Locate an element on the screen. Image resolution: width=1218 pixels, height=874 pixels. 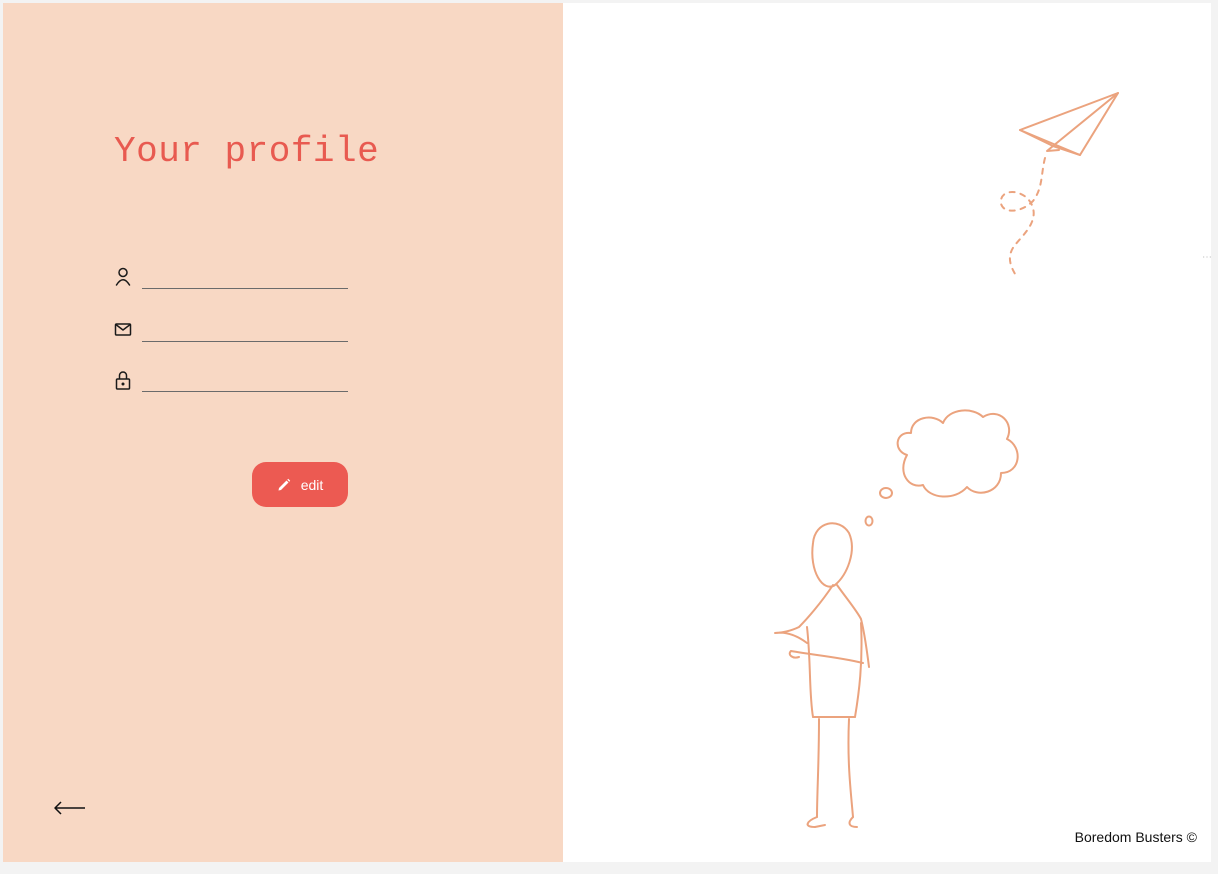
back-arrow-icon is located at coordinates (70, 808).